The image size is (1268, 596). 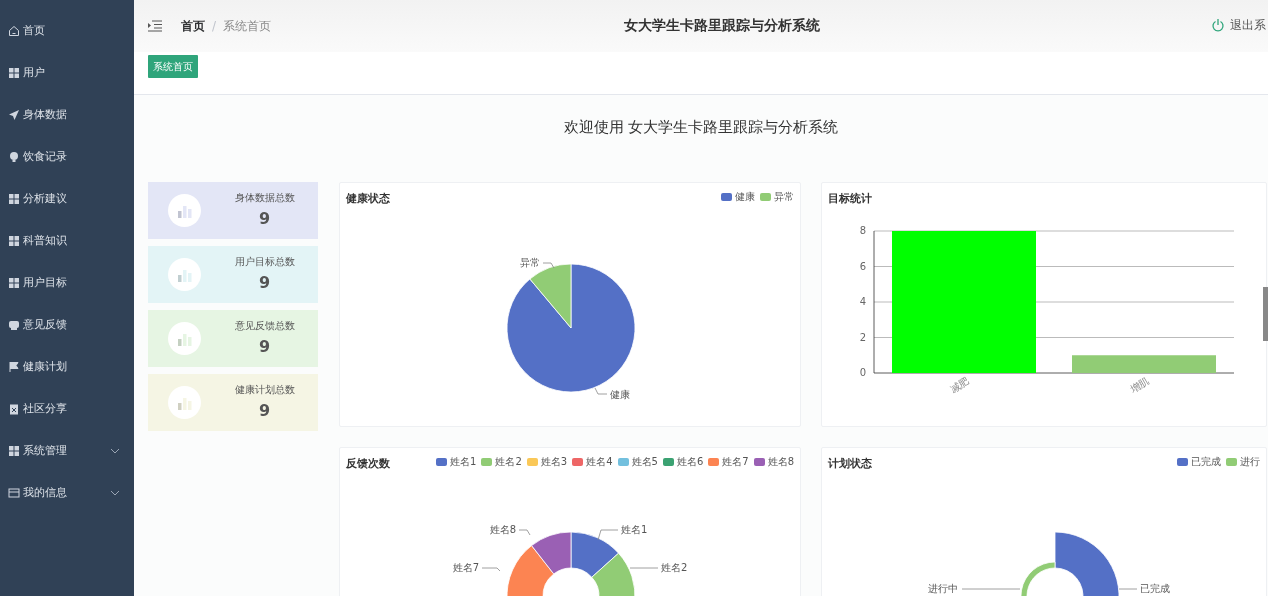 What do you see at coordinates (368, 199) in the screenshot?
I see `chart-title: 健康状态` at bounding box center [368, 199].